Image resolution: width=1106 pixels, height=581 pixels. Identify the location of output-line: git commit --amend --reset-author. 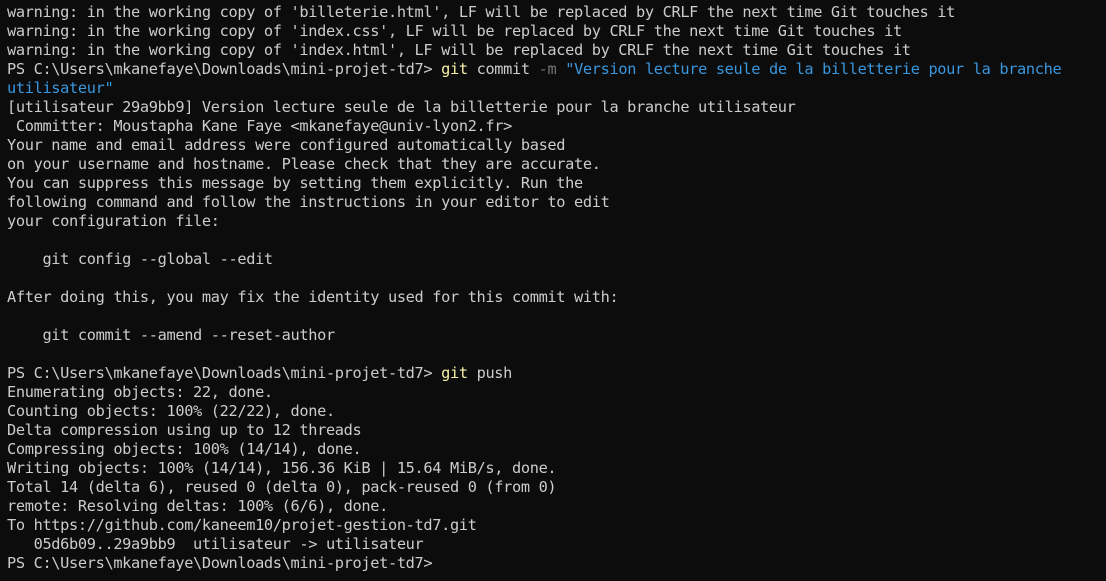
(171, 335).